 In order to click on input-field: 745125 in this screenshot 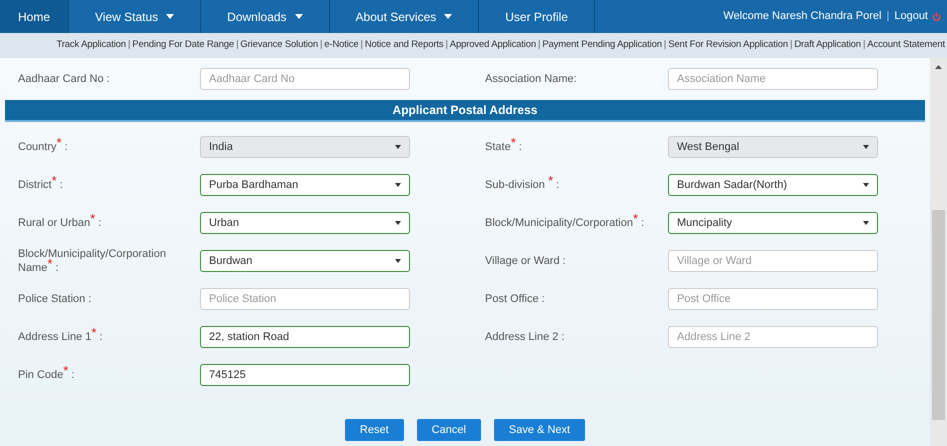, I will do `click(305, 375)`.